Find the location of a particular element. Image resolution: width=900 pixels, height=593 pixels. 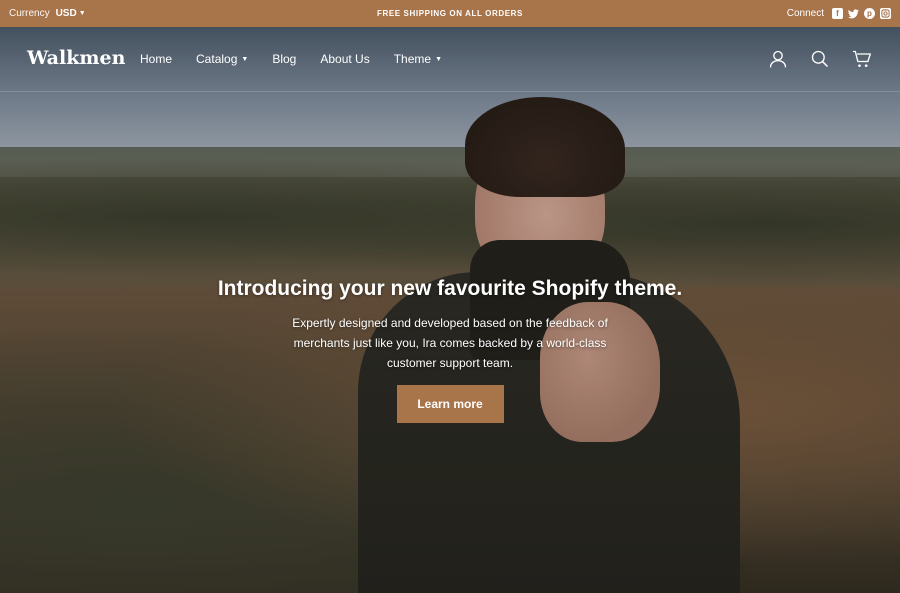

nav-label: Home is located at coordinates (156, 59).